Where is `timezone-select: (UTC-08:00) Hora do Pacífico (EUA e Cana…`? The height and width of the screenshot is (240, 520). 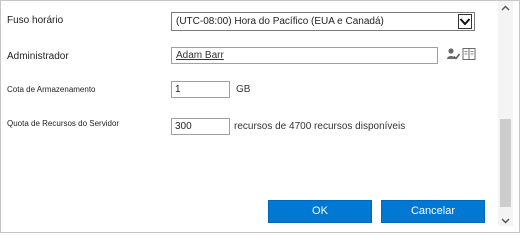
timezone-select: (UTC-08:00) Hora do Pacífico (EUA e Cana… is located at coordinates (323, 21).